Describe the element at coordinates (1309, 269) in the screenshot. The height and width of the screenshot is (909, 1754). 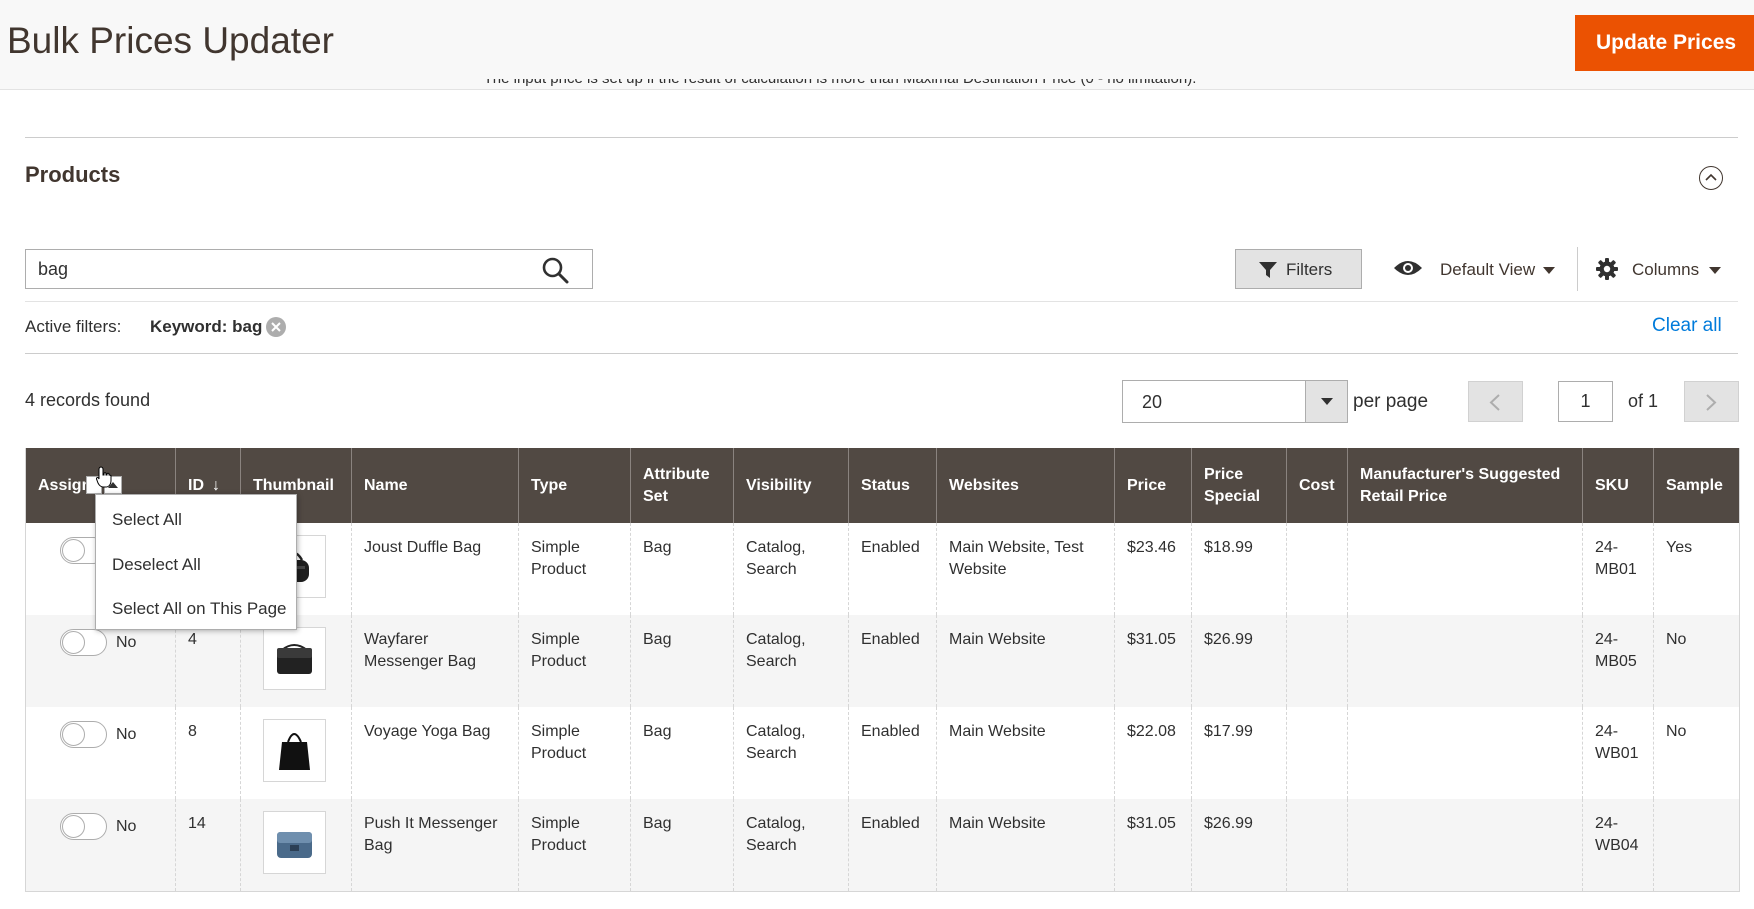
I see `filters-label: Filters` at that location.